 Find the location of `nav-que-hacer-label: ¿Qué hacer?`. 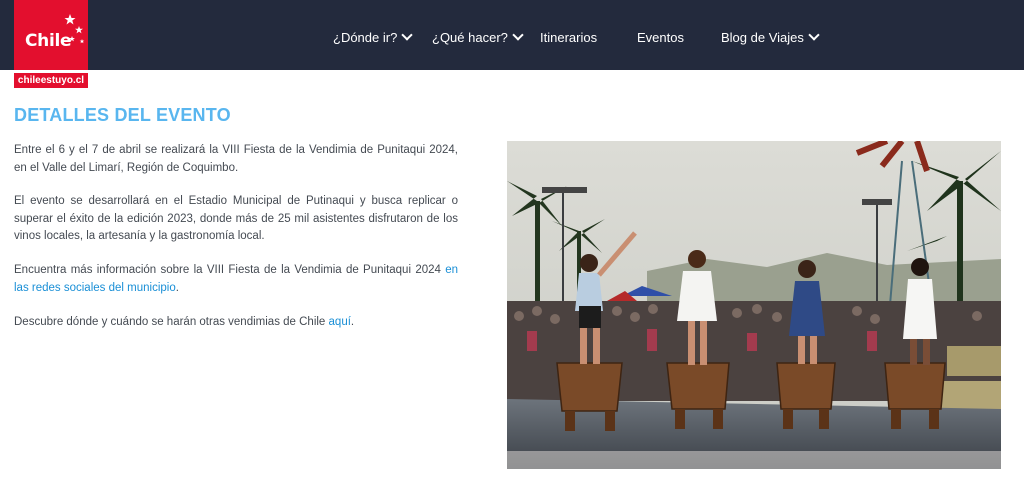

nav-que-hacer-label: ¿Qué hacer? is located at coordinates (470, 37).